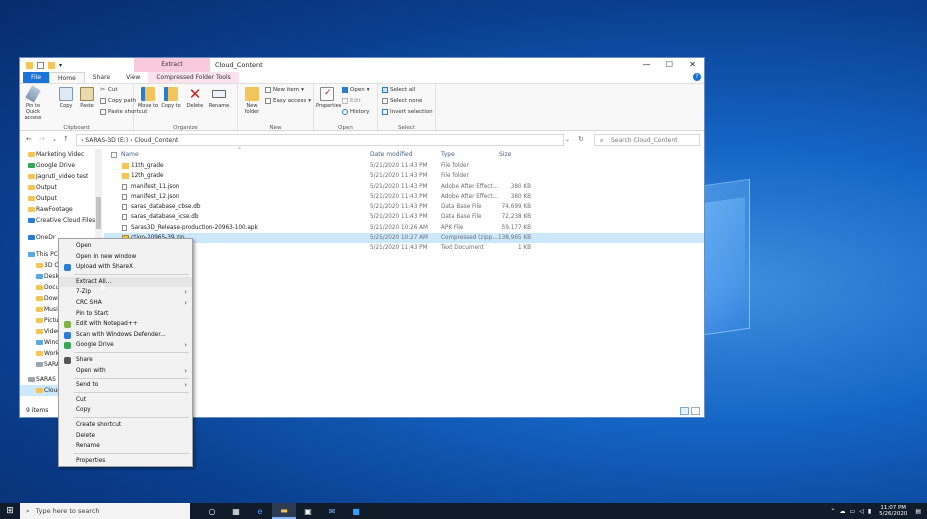 This screenshot has width=927, height=519. I want to click on new-item-button: New item ▾, so click(284, 90).